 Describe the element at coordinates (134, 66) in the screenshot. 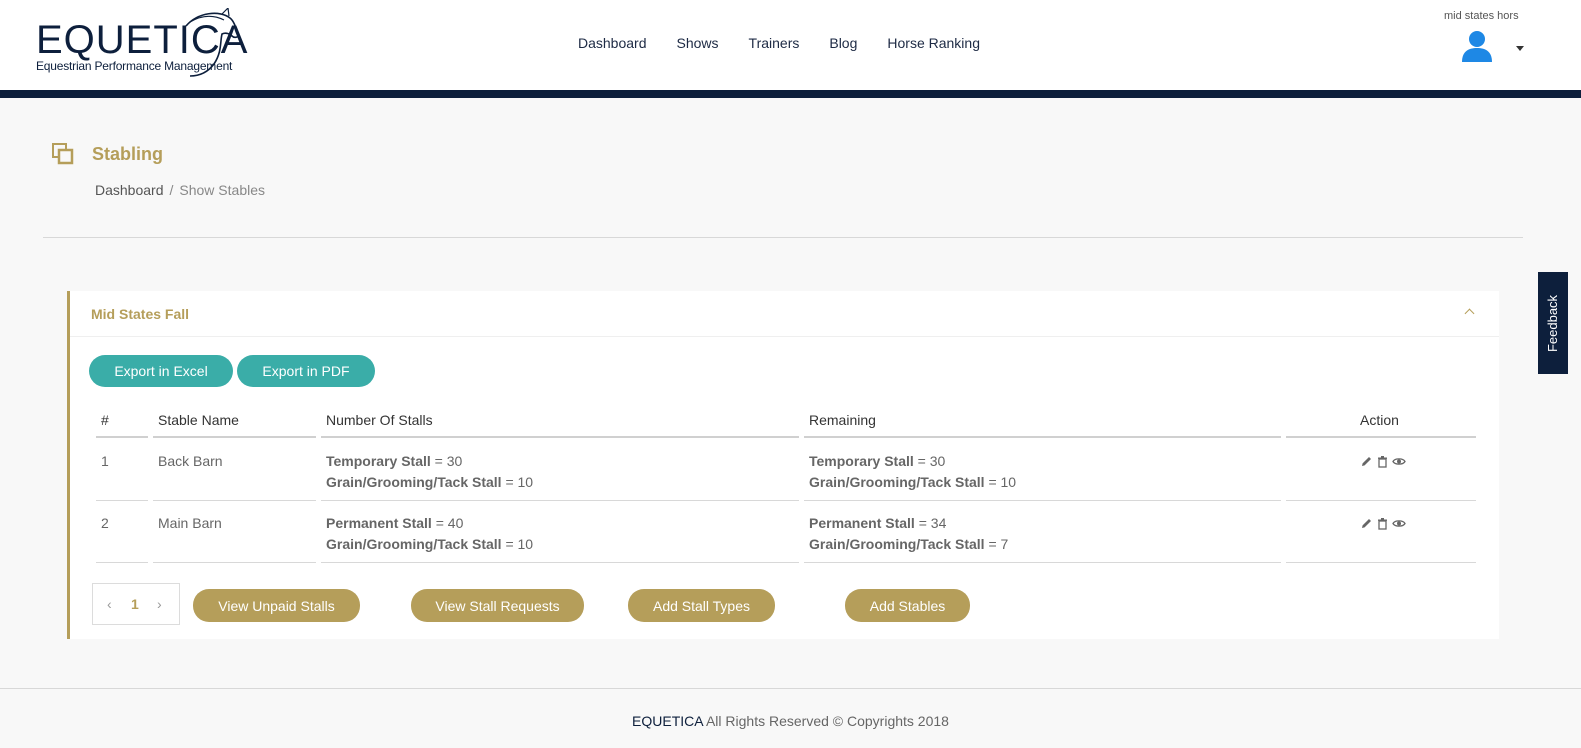

I see `logo-tagline: Equestrian Performance Management` at that location.